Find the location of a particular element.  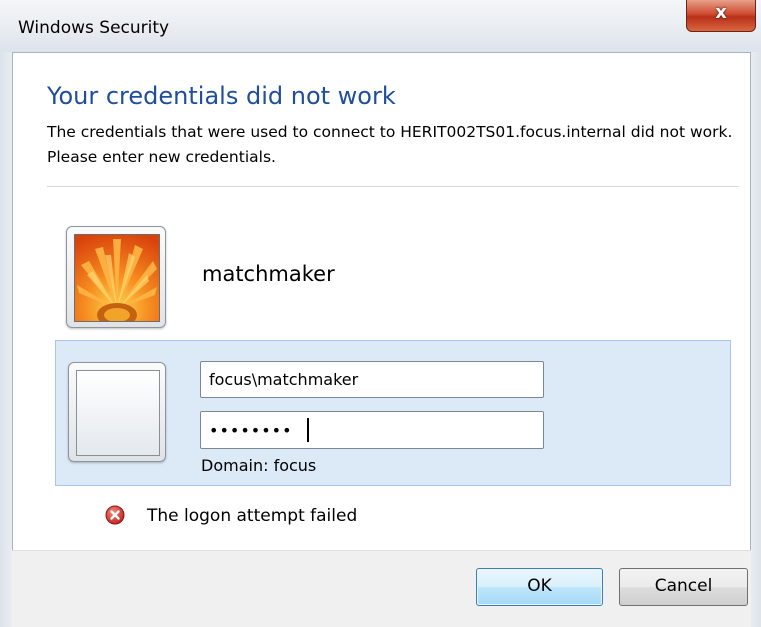

text-caret is located at coordinates (308, 430).